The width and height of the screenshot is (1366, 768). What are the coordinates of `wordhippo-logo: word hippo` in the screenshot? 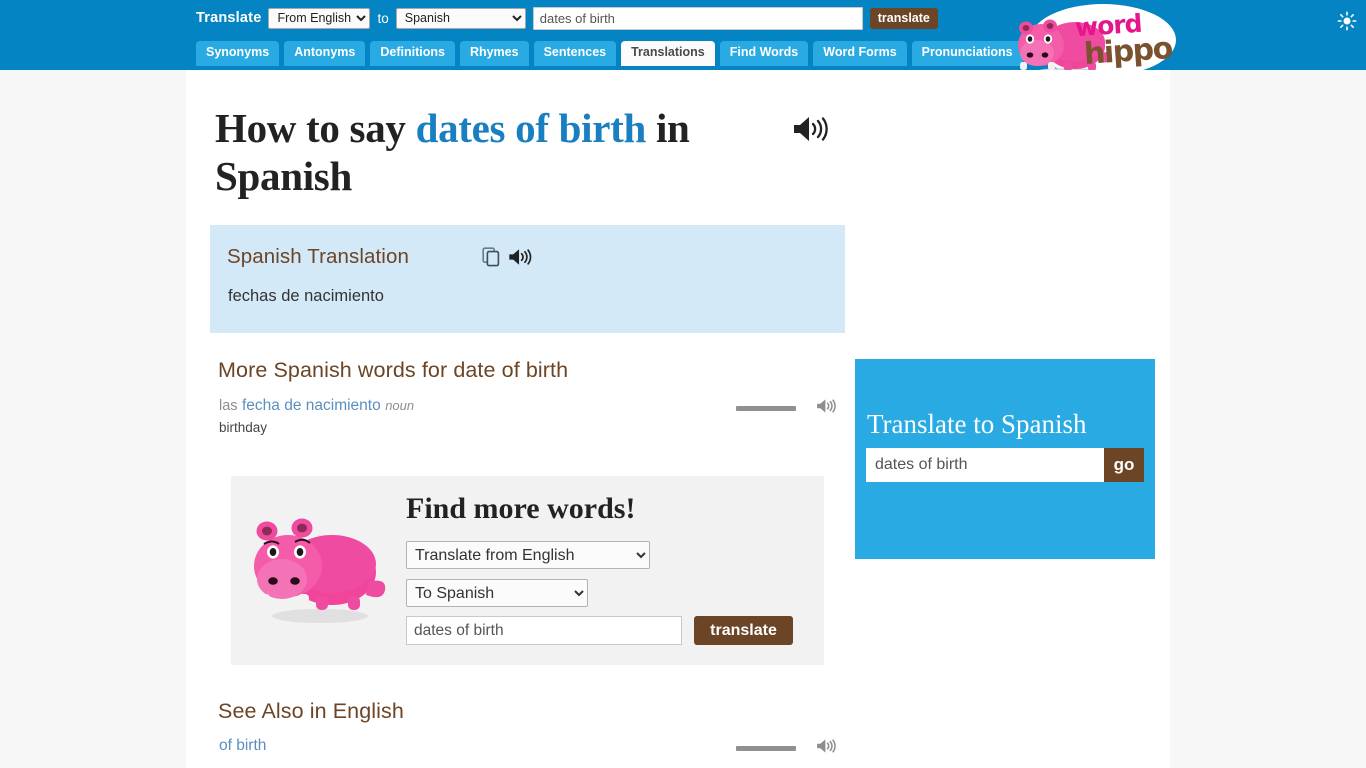 It's located at (1094, 41).